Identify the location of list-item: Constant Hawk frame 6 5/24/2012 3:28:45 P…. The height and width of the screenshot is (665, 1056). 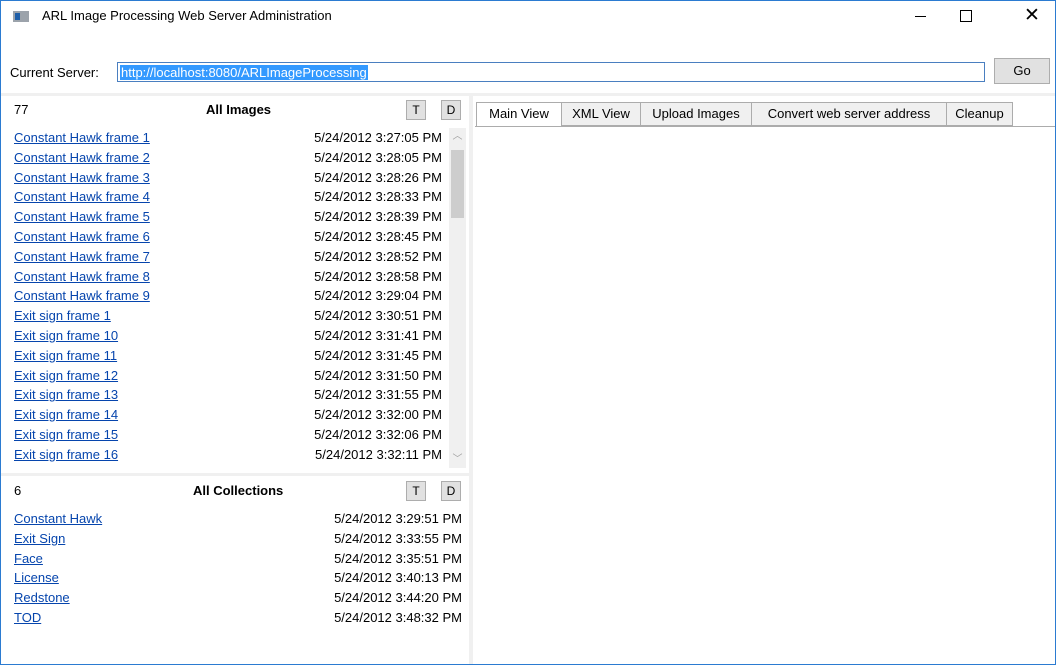
(225, 237).